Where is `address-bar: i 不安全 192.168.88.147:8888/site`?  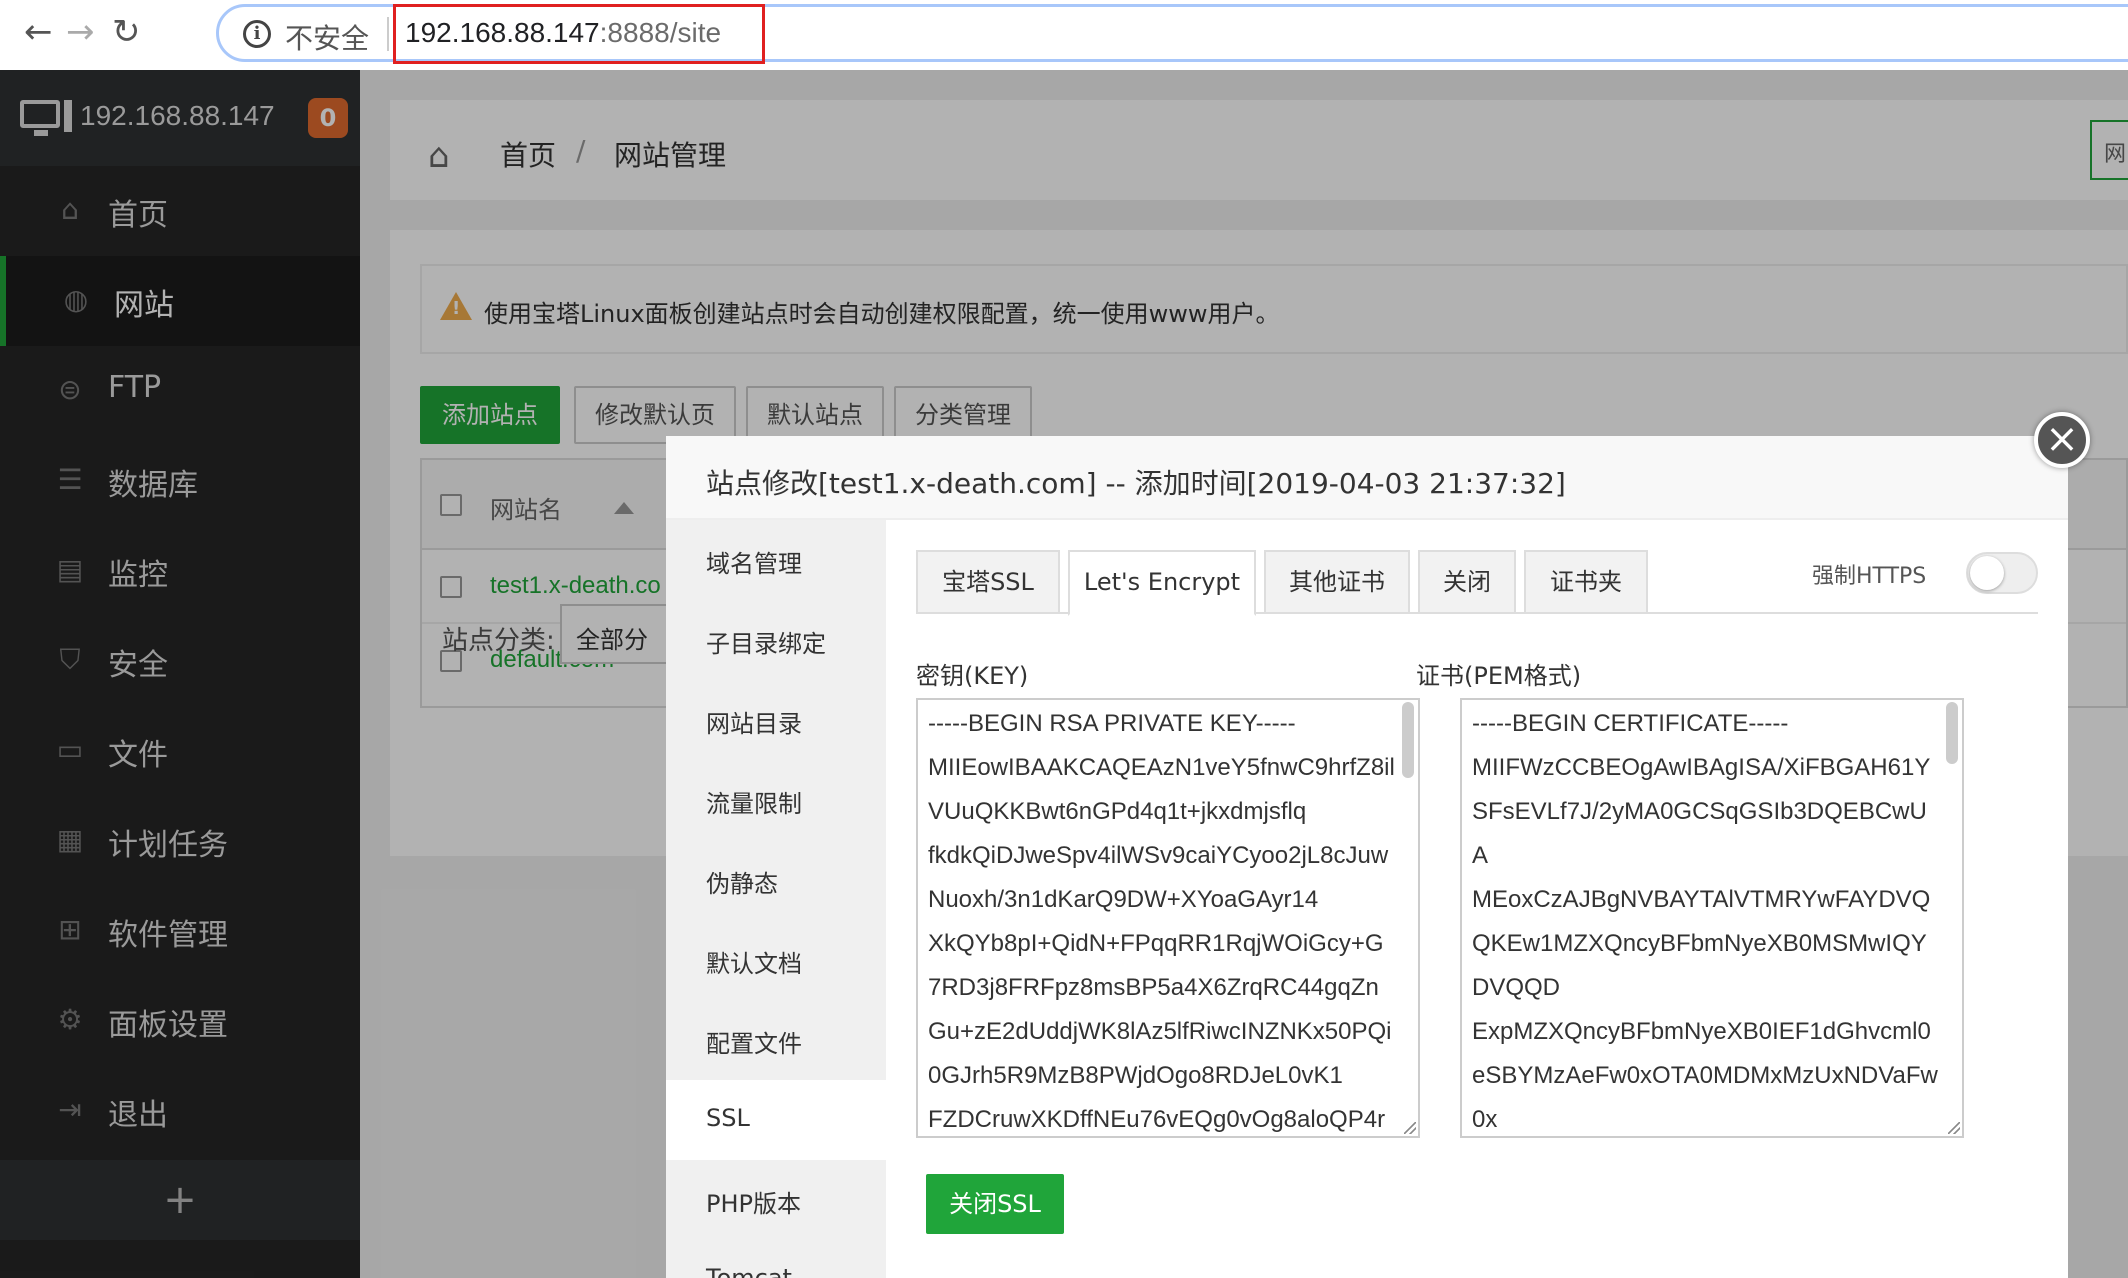 address-bar: i 不安全 192.168.88.147:8888/site is located at coordinates (1172, 34).